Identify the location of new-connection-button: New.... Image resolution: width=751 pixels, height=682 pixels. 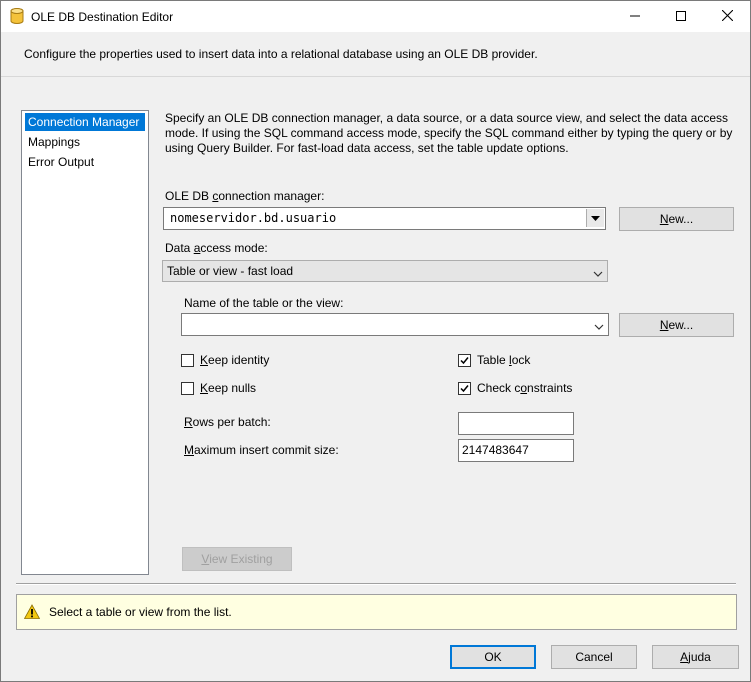
(676, 219).